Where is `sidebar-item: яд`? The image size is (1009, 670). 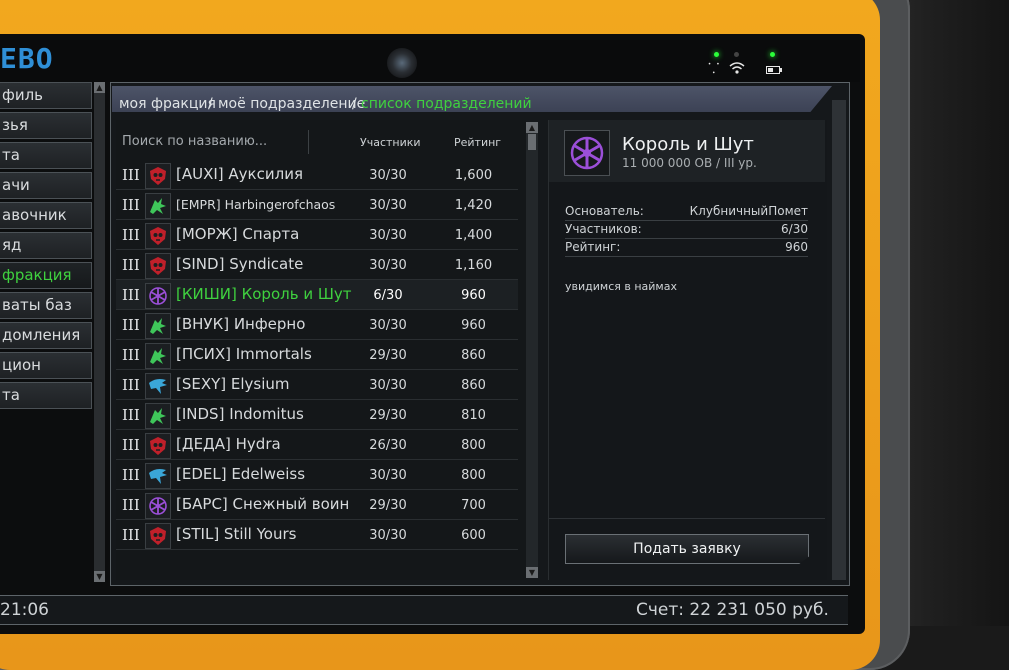 sidebar-item: яд is located at coordinates (46, 245).